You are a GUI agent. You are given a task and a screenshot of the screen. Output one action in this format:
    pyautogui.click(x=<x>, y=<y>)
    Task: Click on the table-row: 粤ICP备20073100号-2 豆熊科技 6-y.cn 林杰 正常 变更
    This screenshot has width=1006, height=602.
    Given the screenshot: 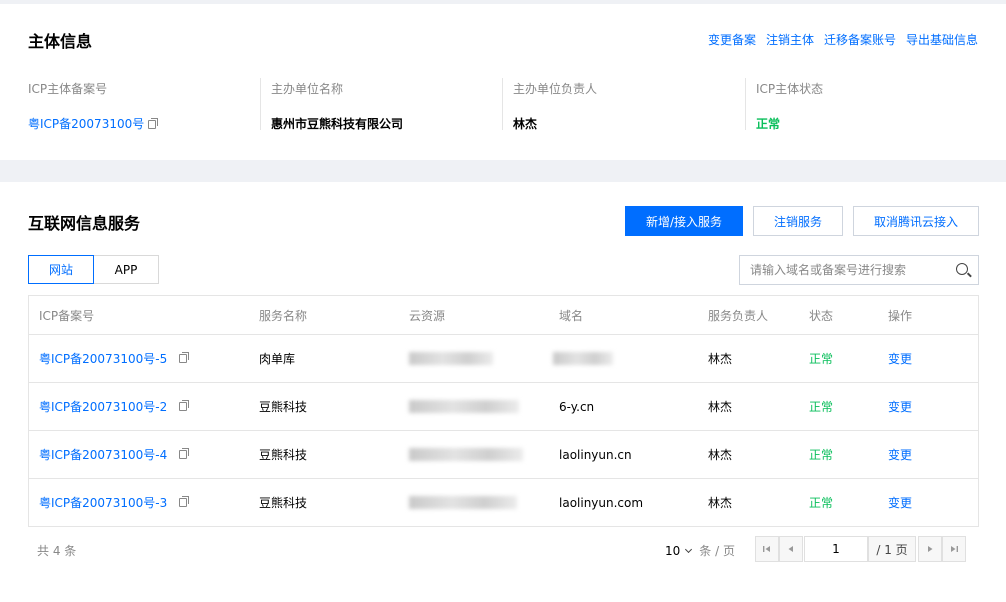 What is the action you would take?
    pyautogui.click(x=503, y=406)
    